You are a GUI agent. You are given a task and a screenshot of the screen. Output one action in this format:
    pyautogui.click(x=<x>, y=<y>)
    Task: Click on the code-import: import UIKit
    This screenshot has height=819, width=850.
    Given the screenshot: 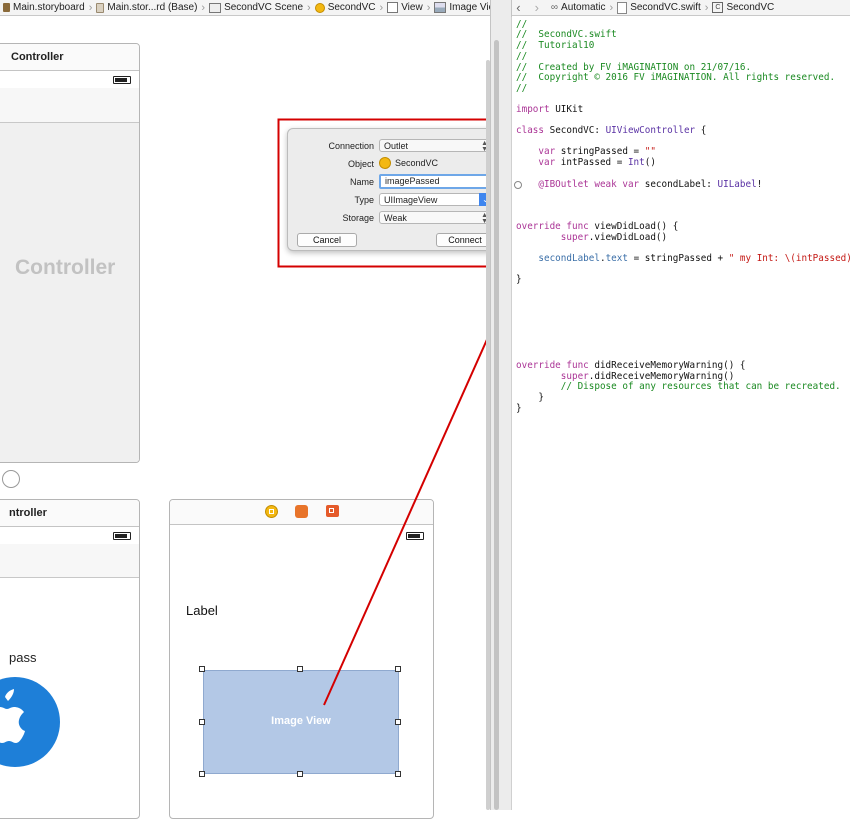 What is the action you would take?
    pyautogui.click(x=550, y=109)
    